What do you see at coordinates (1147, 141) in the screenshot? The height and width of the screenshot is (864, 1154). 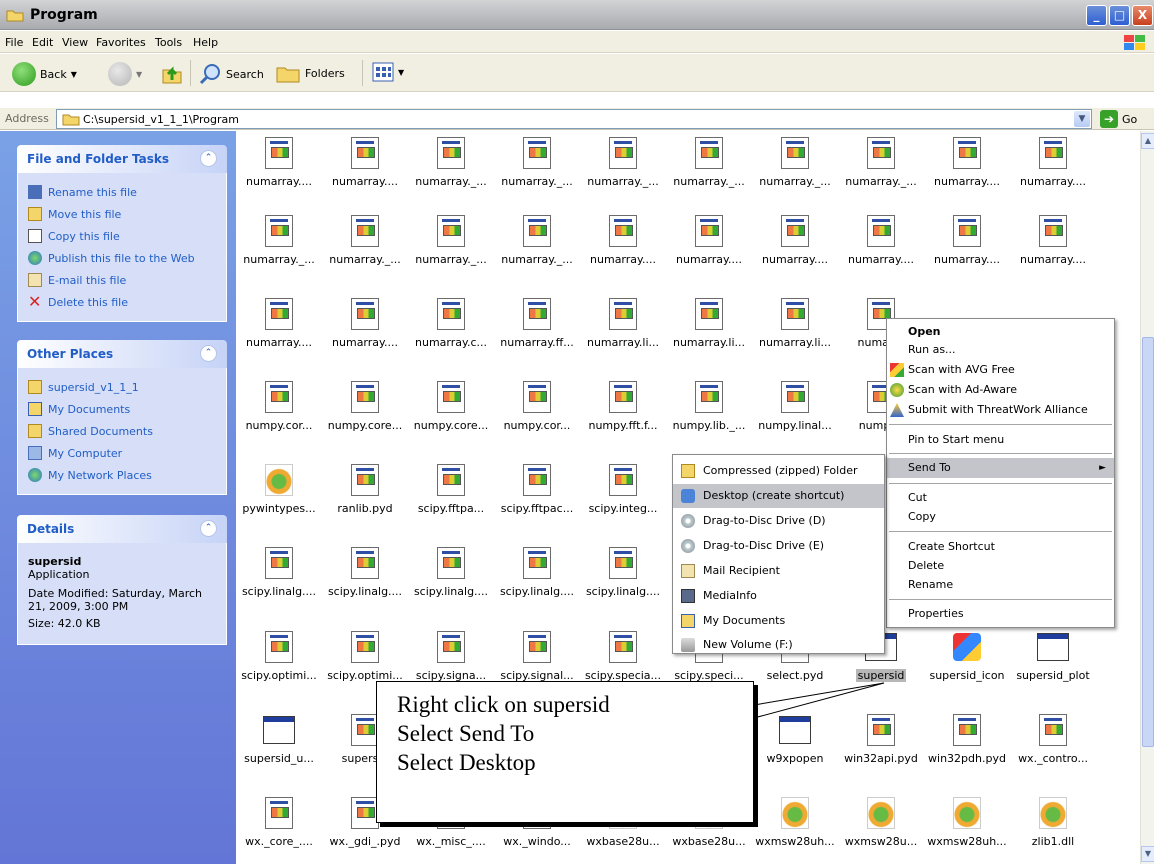 I see `scroll-up-icon: ▲` at bounding box center [1147, 141].